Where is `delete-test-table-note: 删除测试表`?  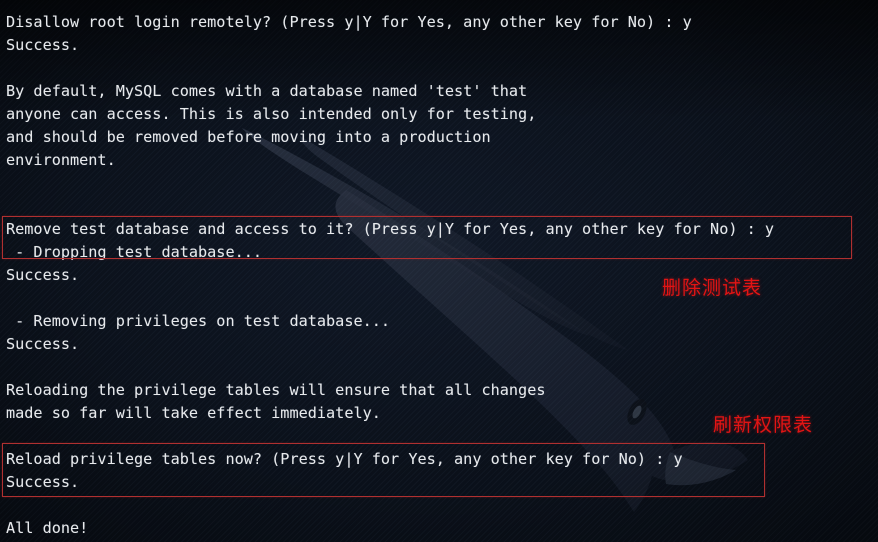 delete-test-table-note: 删除测试表 is located at coordinates (712, 288).